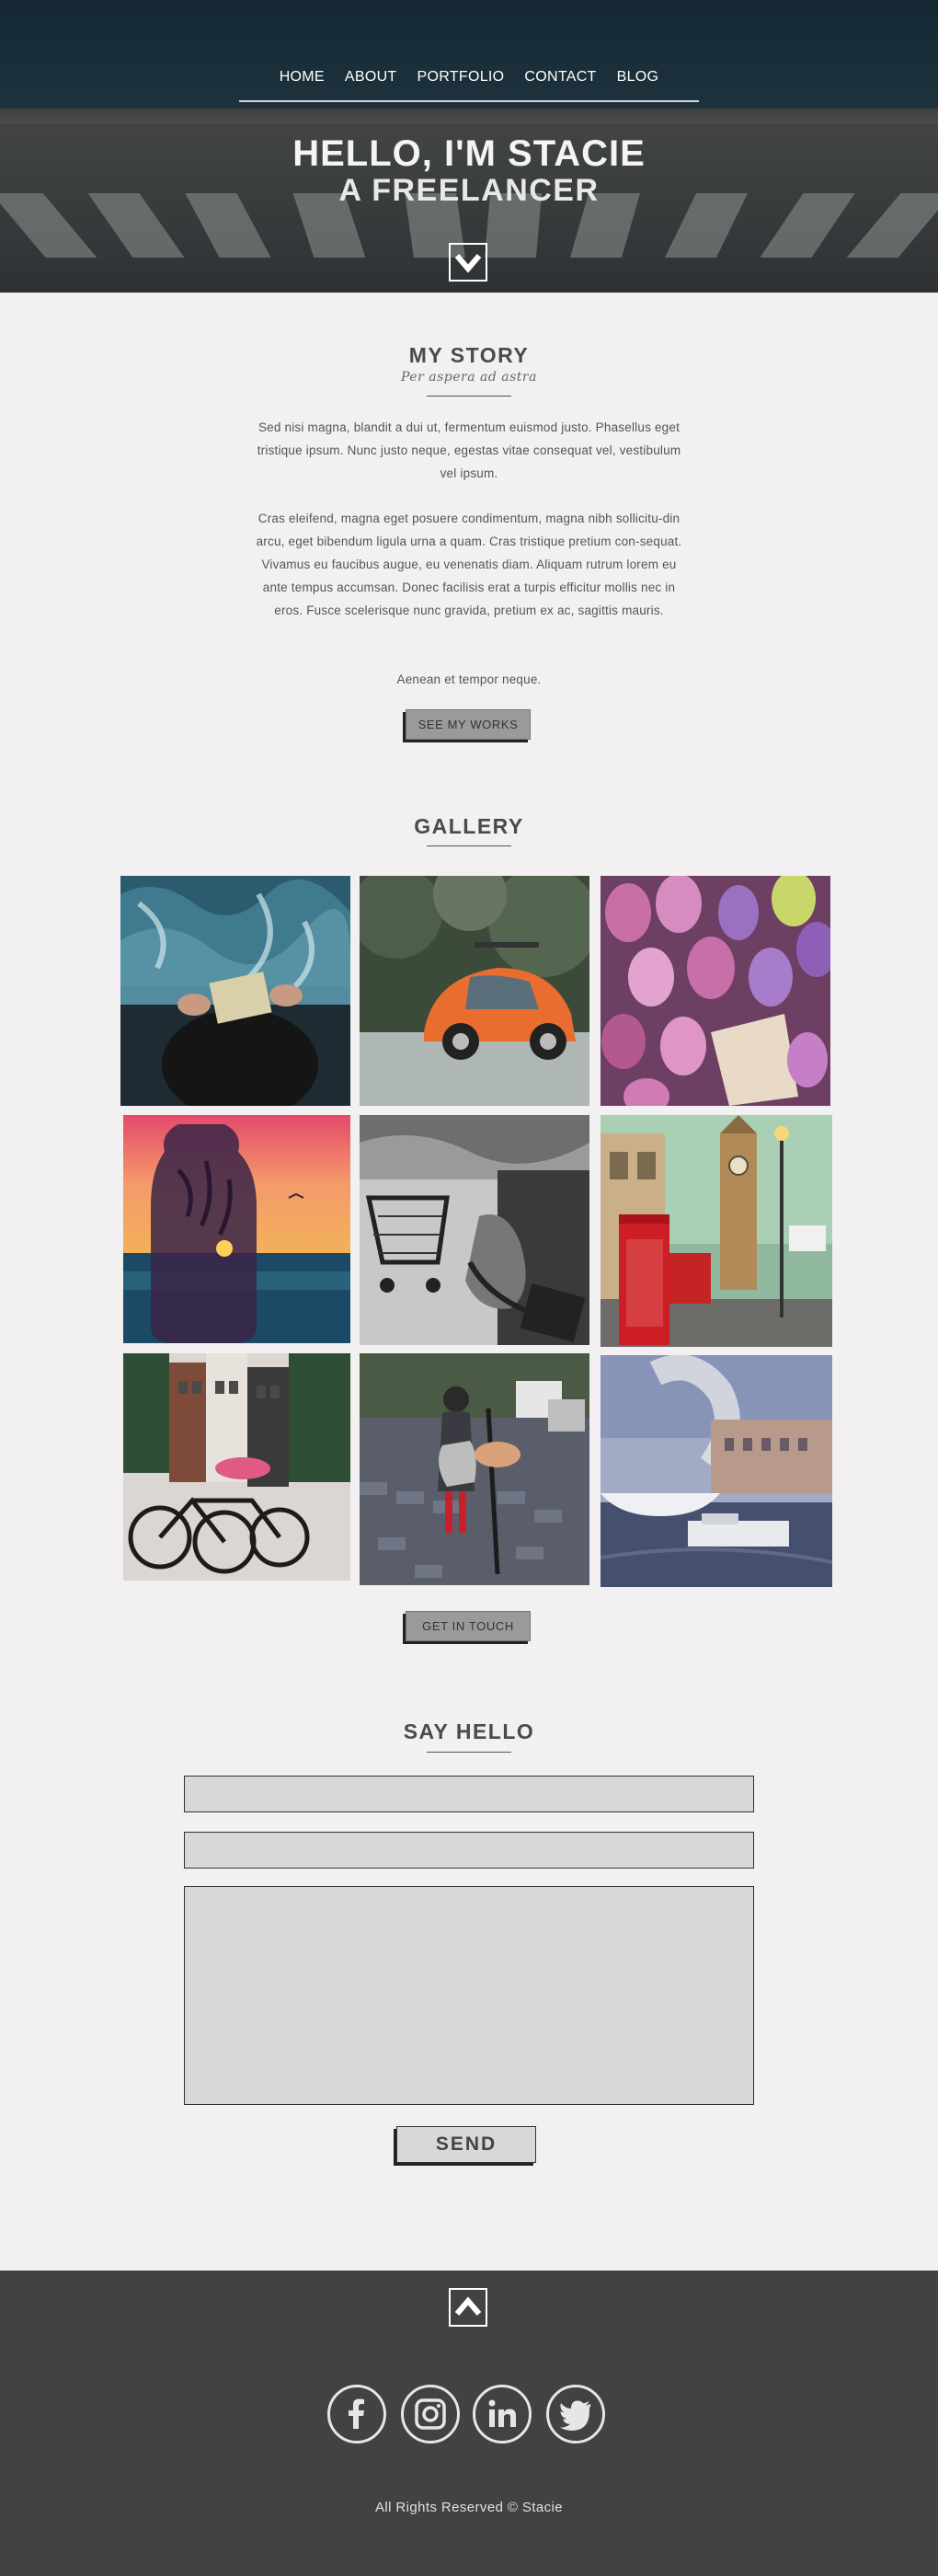 The width and height of the screenshot is (938, 2576). What do you see at coordinates (475, 991) in the screenshot?
I see `gallery-photo-orange-beetle` at bounding box center [475, 991].